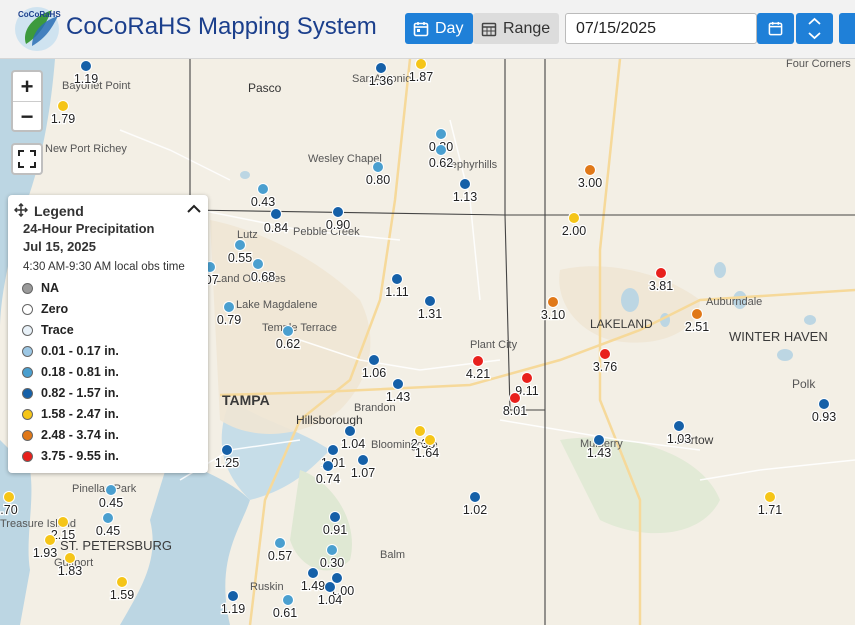  I want to click on station-marker: 0.57, so click(280, 550).